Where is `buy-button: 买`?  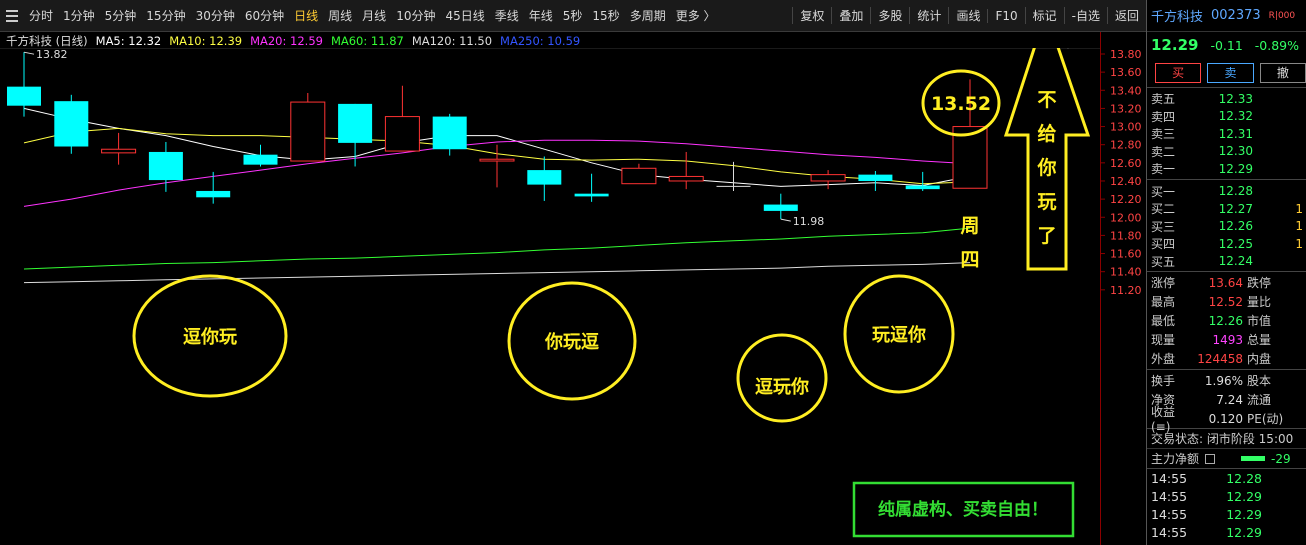
buy-button: 买 is located at coordinates (1178, 72).